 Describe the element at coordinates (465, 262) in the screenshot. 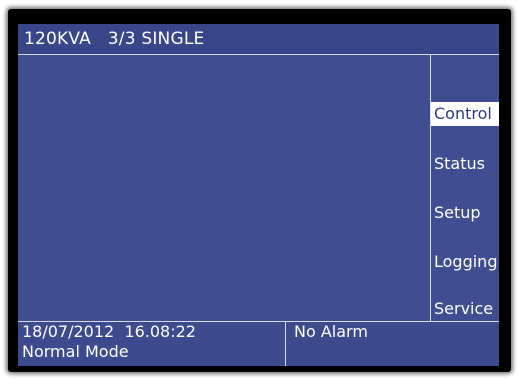

I see `menu-item-logging: Logging` at that location.